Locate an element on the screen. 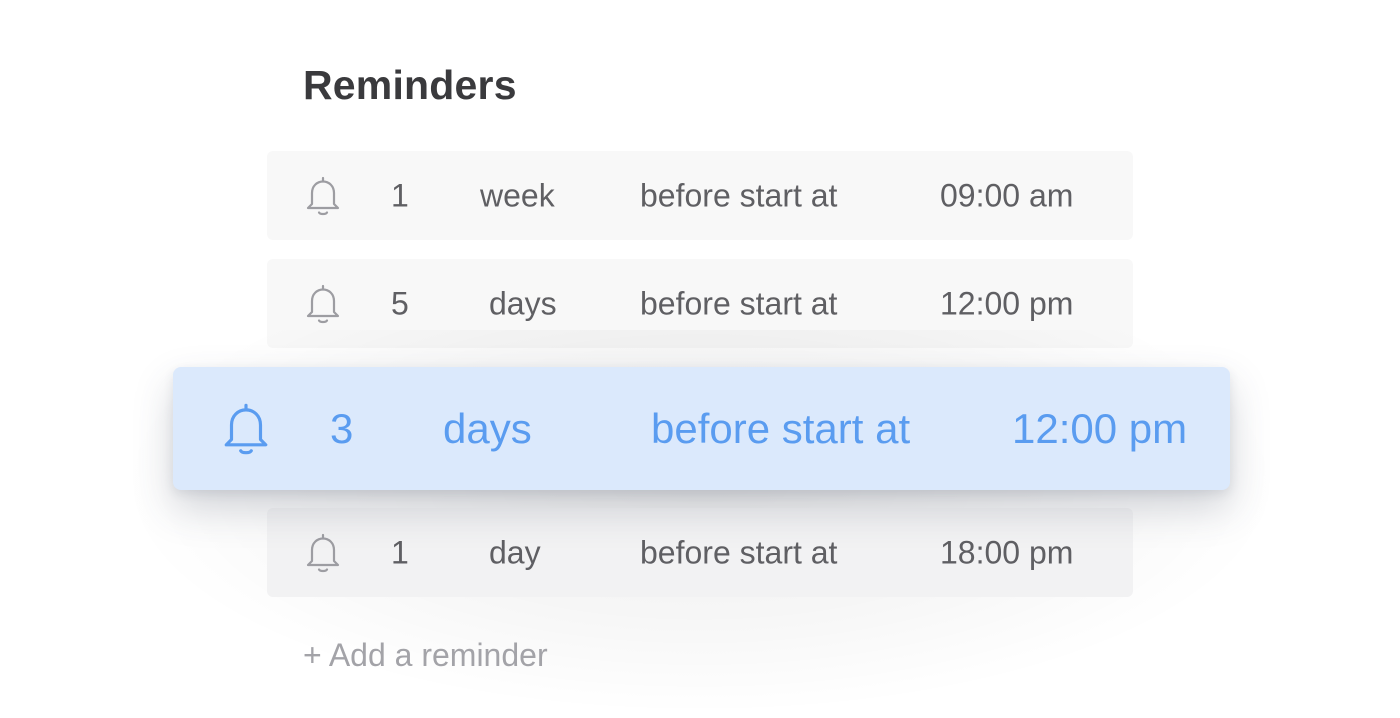  reminder-row: 1 day before start at 18:00 pm is located at coordinates (700, 552).